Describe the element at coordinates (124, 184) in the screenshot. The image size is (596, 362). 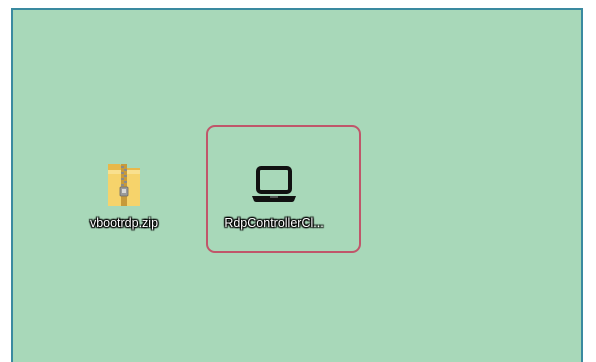
I see `zip-folder-icon` at that location.